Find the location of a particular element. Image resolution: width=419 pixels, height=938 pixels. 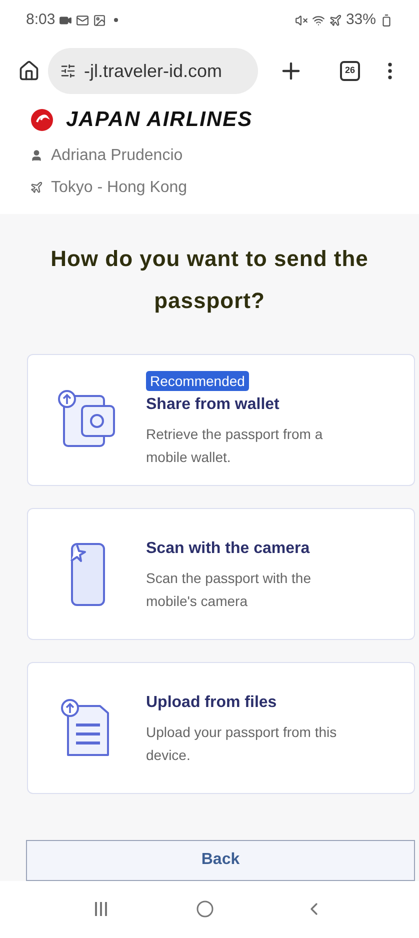

video-icon is located at coordinates (65, 20).